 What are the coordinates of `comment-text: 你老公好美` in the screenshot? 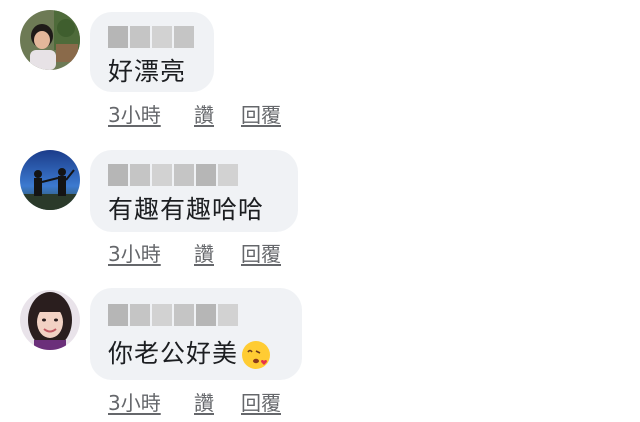 It's located at (190, 352).